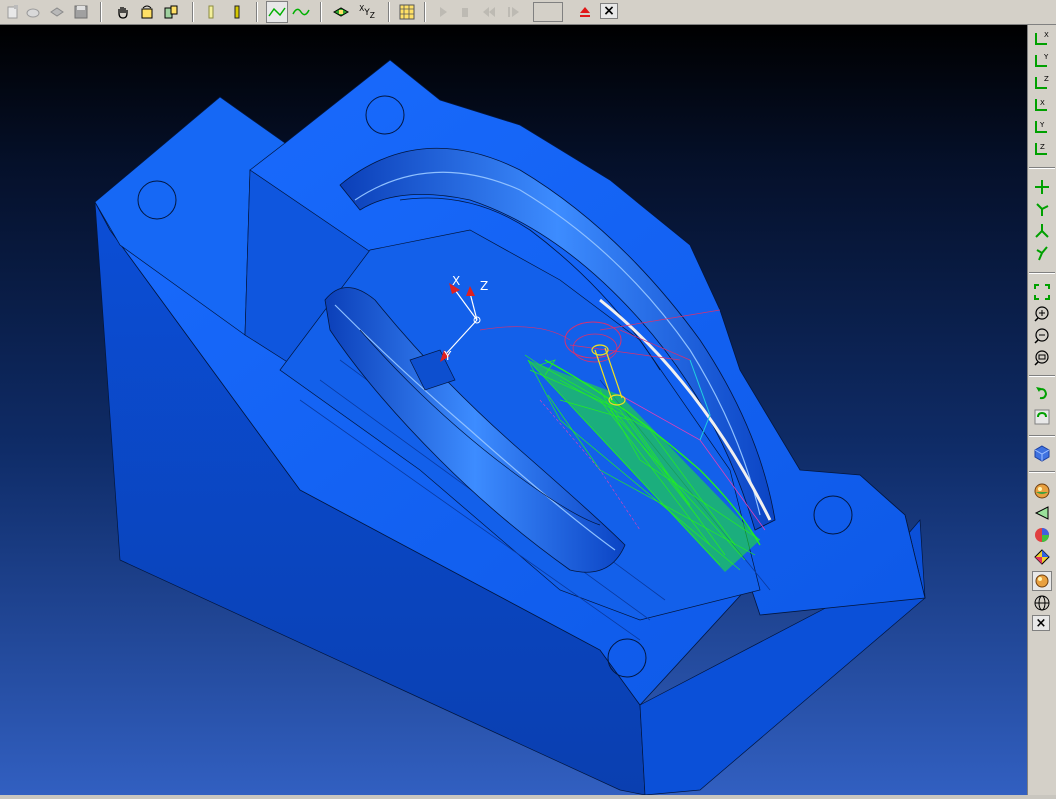 The height and width of the screenshot is (799, 1056). Describe the element at coordinates (1042, 581) in the screenshot. I see `shaded-sphere-icon` at that location.